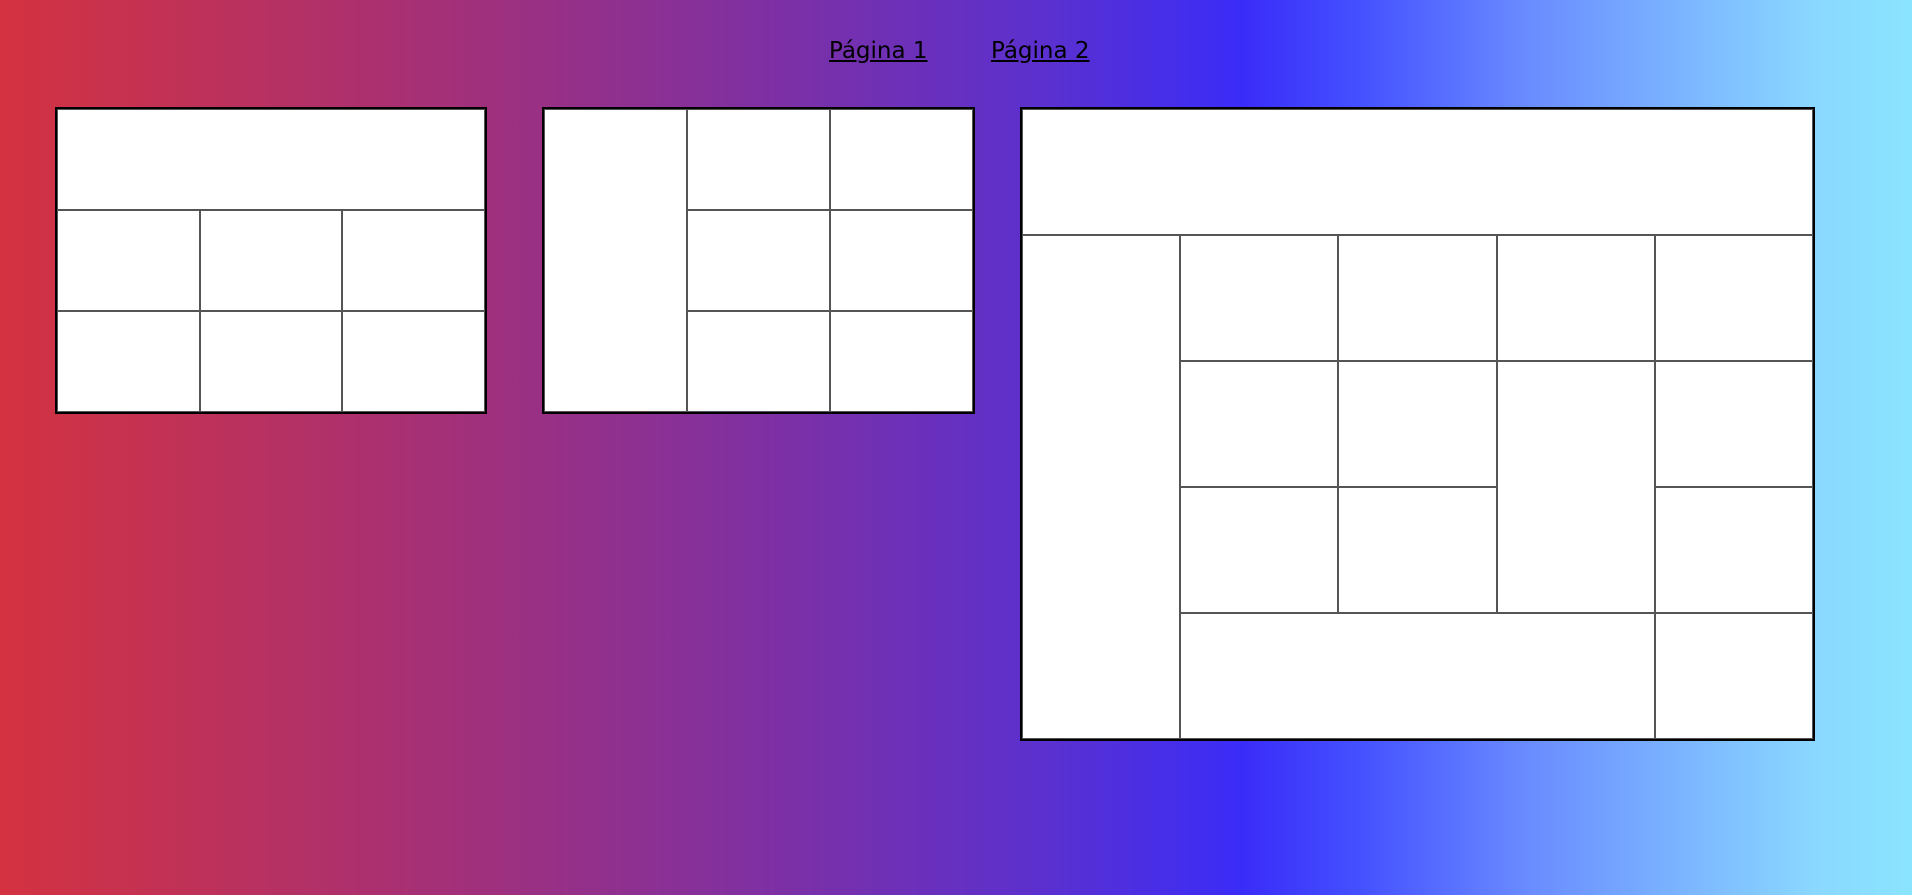 The width and height of the screenshot is (1912, 895). I want to click on grid-3-header-cell, so click(1417, 172).